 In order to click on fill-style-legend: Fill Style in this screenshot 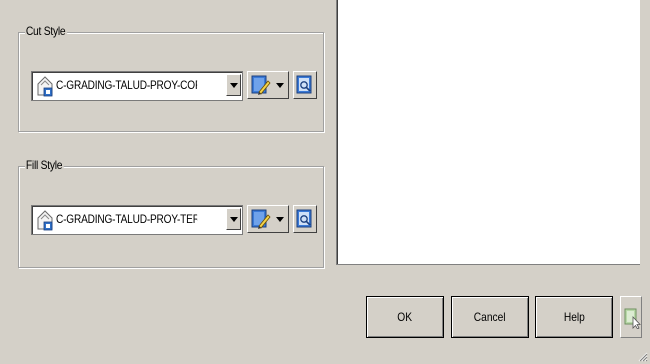, I will do `click(44, 165)`.